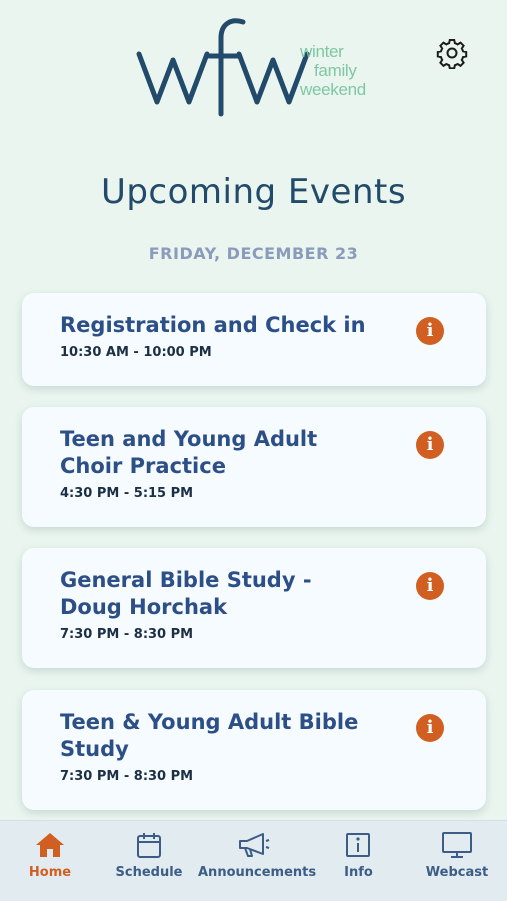 The width and height of the screenshot is (507, 901). What do you see at coordinates (253, 253) in the screenshot?
I see `date-heading: FRIDAY, DECEMBER 23` at bounding box center [253, 253].